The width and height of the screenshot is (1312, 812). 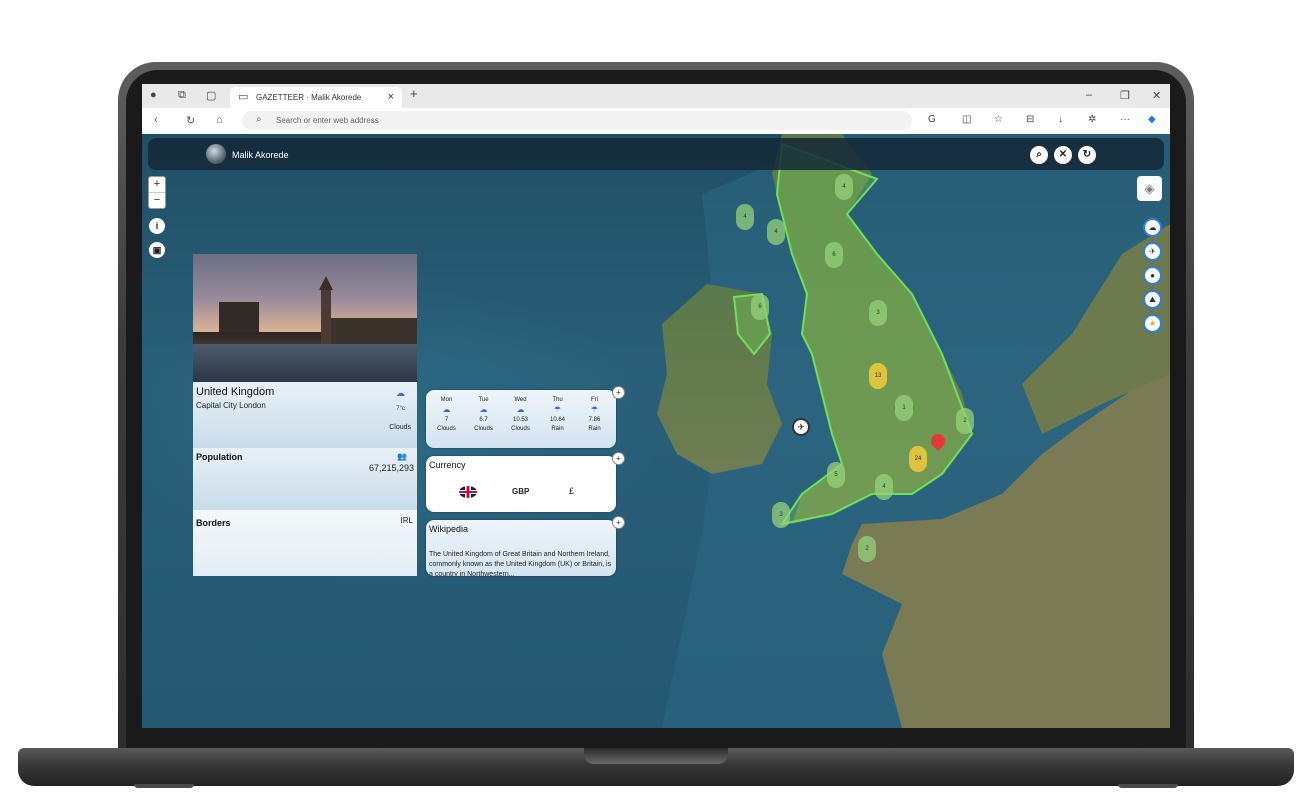 I want to click on forecast-day: Wed ☁ 10.53 Clouds, so click(x=520, y=415).